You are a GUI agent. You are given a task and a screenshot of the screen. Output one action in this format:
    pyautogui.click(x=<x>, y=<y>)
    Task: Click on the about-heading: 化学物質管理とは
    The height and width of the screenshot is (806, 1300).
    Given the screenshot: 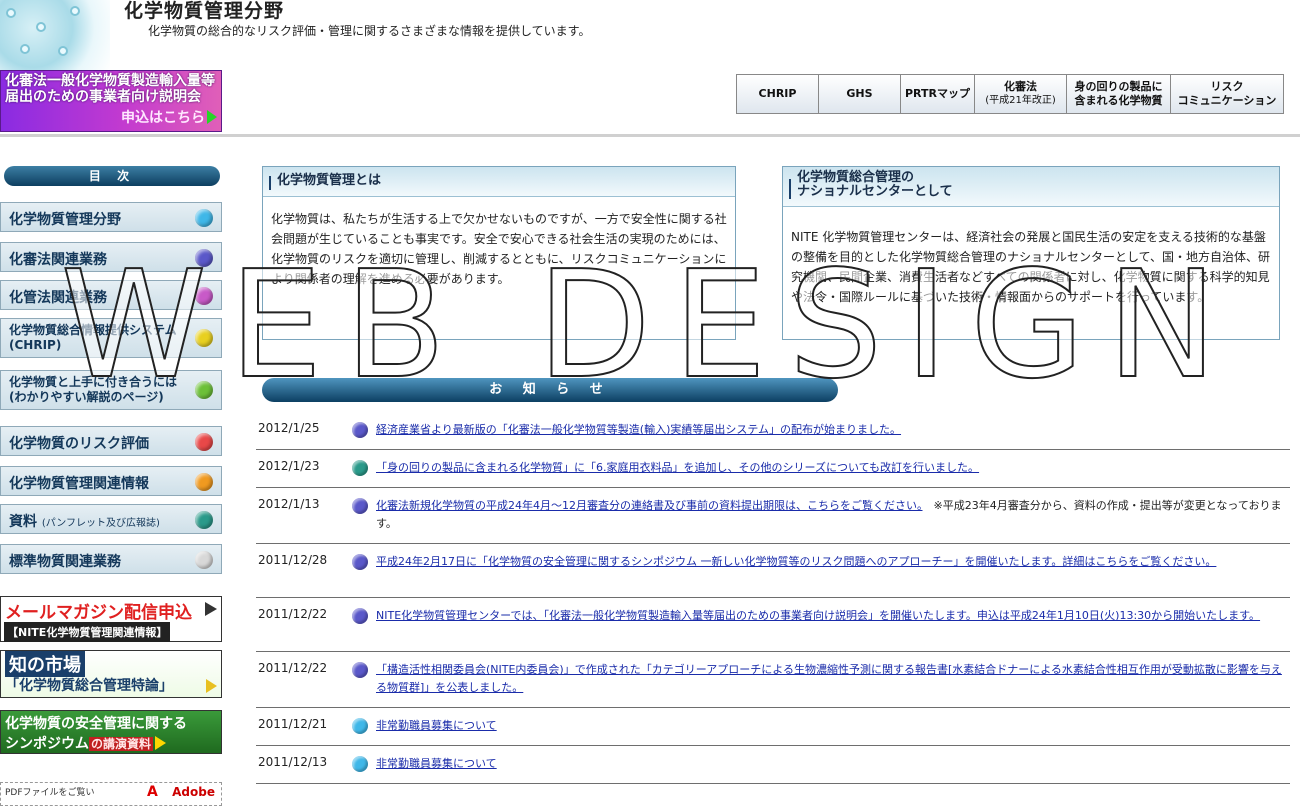 What is the action you would take?
    pyautogui.click(x=329, y=180)
    